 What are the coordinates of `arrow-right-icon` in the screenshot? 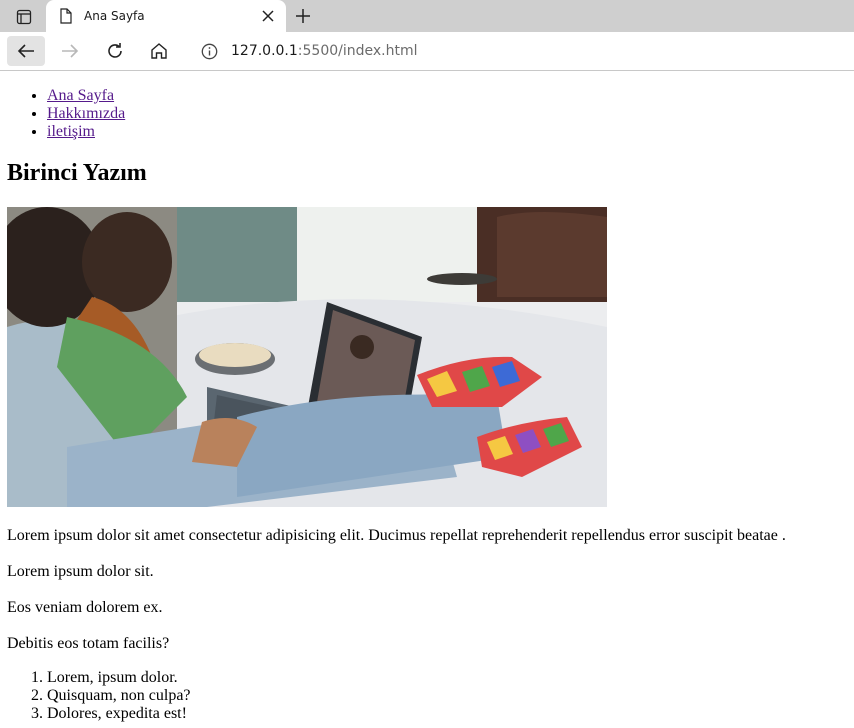 It's located at (70, 51).